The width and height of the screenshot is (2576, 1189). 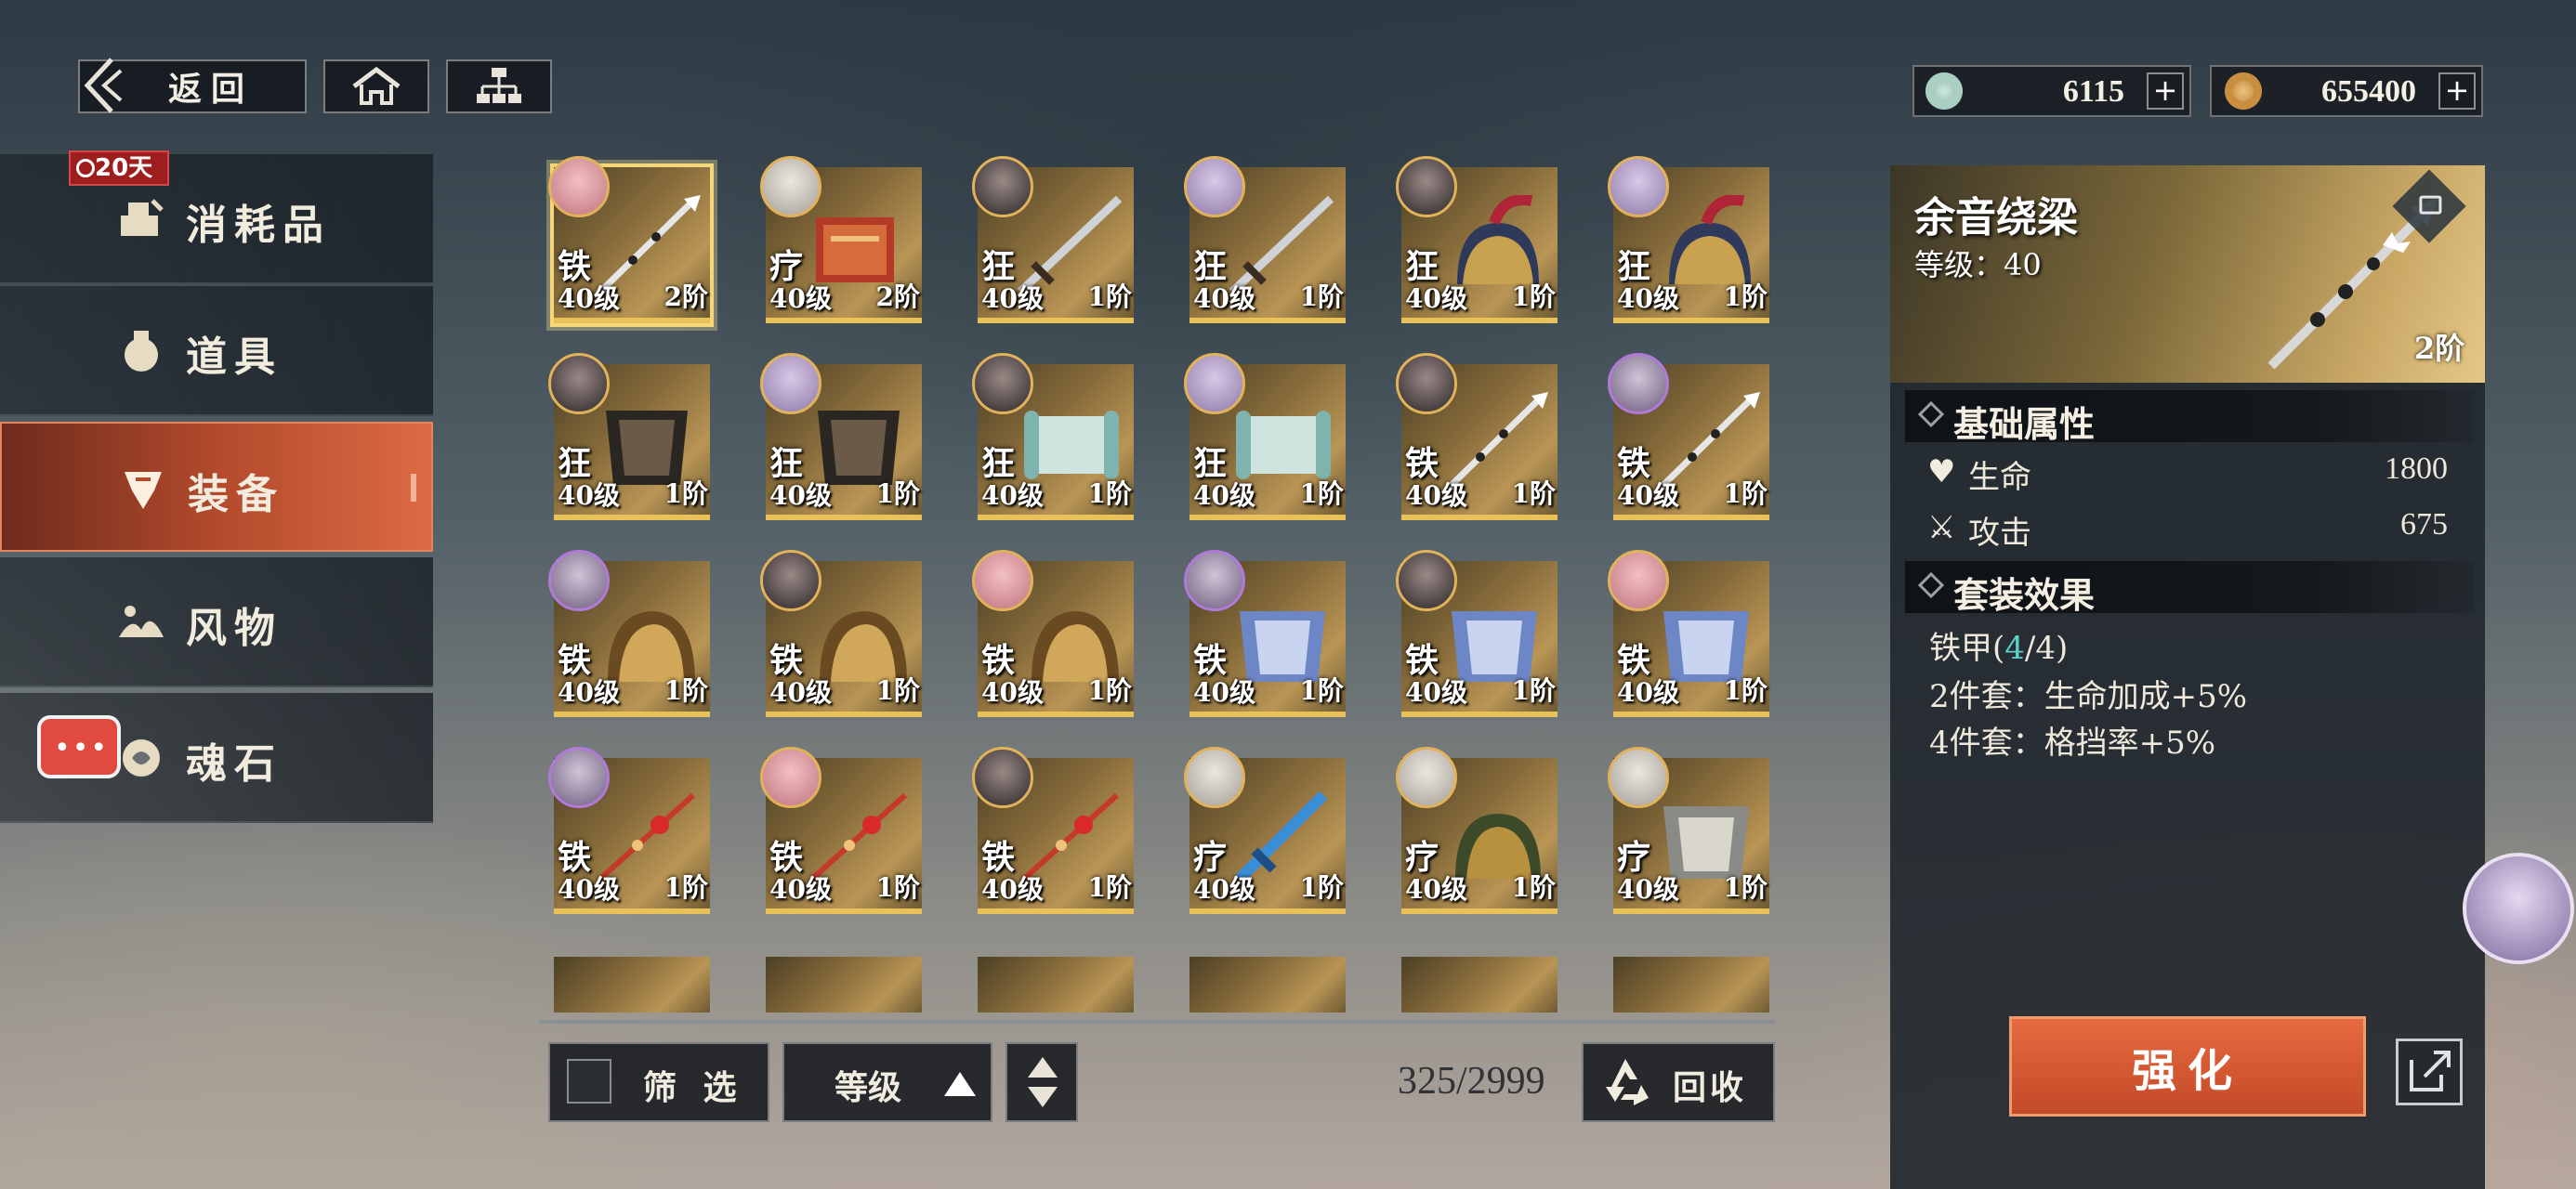 What do you see at coordinates (2093, 91) in the screenshot?
I see `jade-value: 6115` at bounding box center [2093, 91].